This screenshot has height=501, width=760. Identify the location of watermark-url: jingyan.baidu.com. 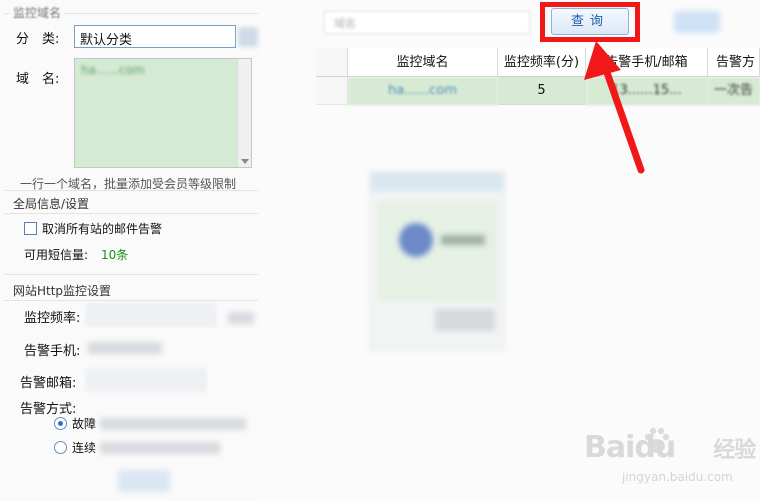
(677, 477).